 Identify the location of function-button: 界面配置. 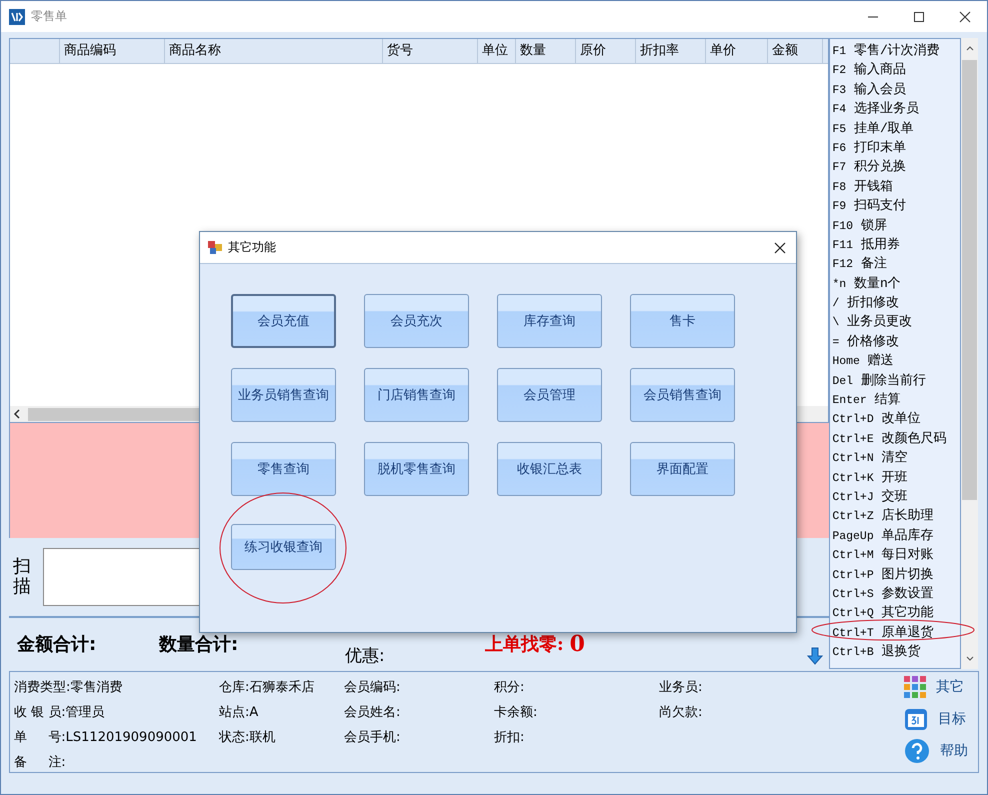
(682, 469).